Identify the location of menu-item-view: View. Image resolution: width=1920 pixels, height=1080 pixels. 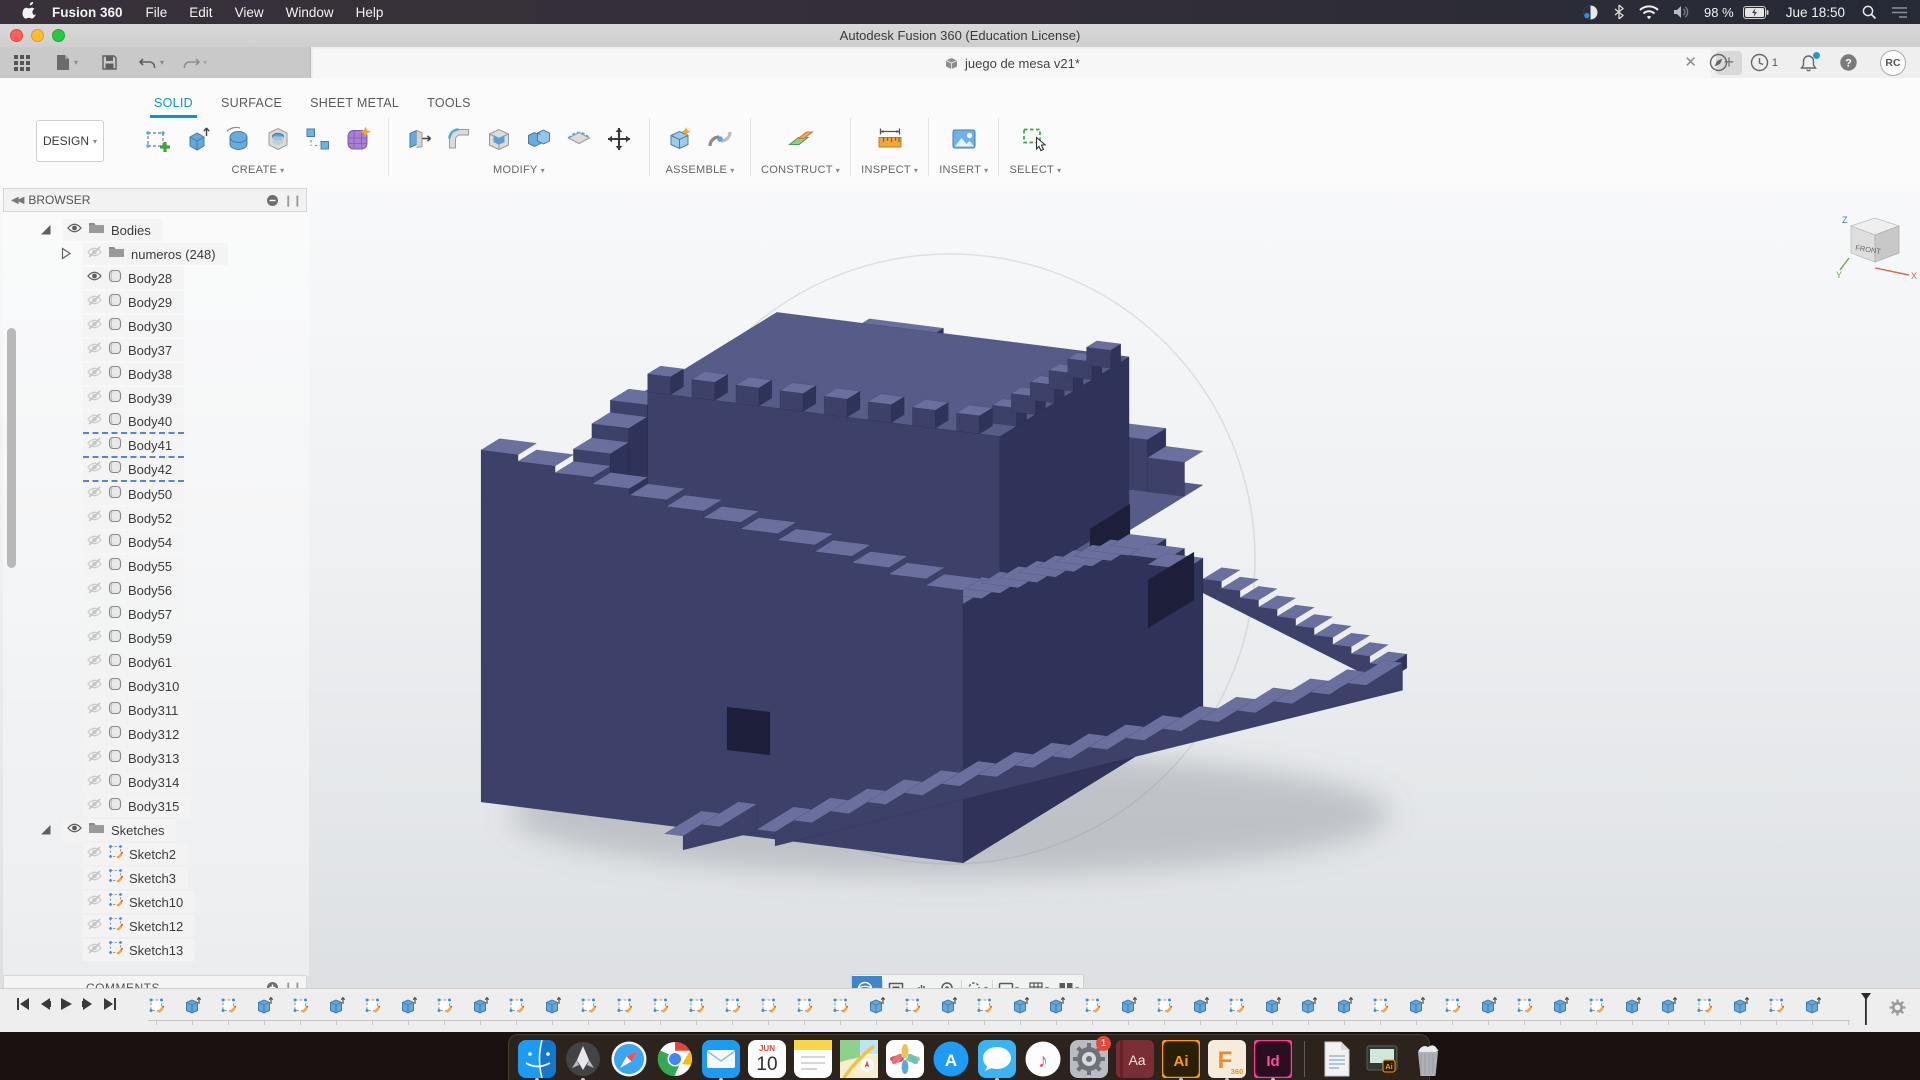
(249, 12).